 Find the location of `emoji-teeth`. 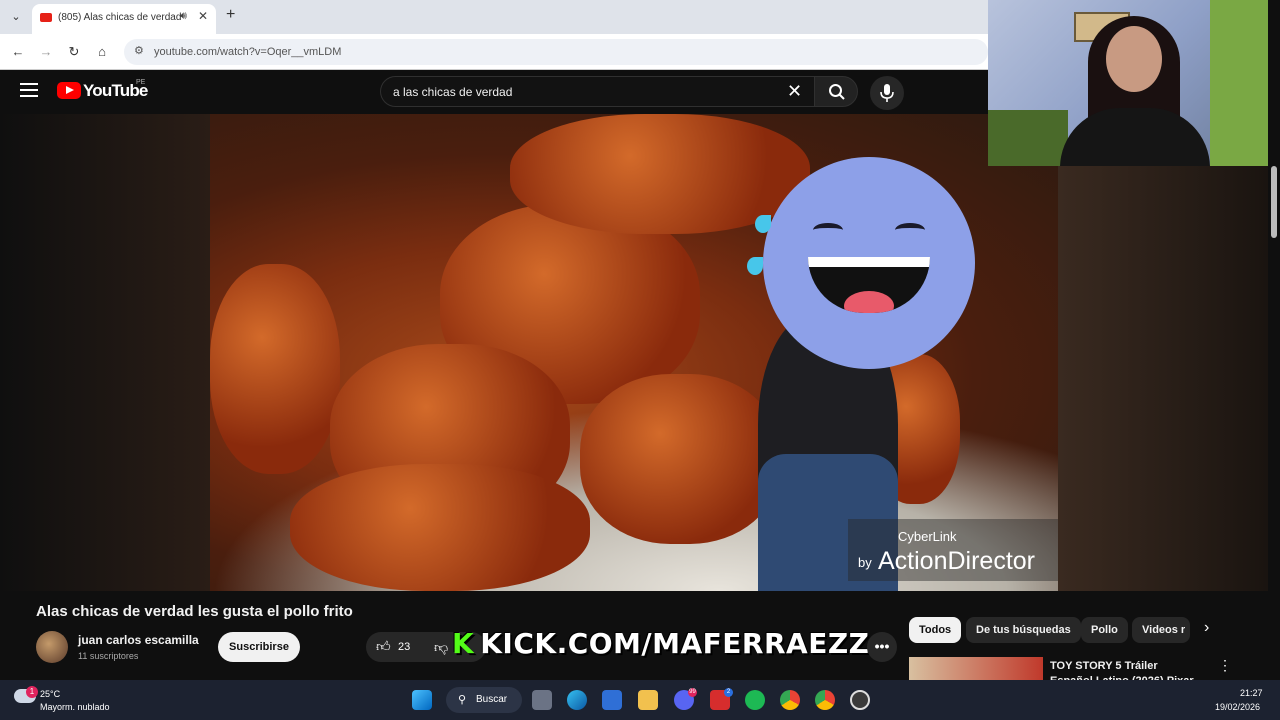

emoji-teeth is located at coordinates (869, 262).